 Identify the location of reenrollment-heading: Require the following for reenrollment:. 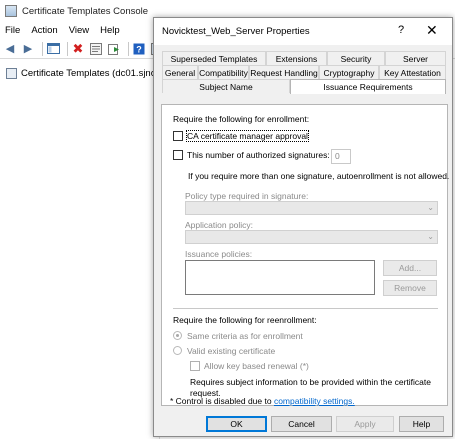
(245, 320).